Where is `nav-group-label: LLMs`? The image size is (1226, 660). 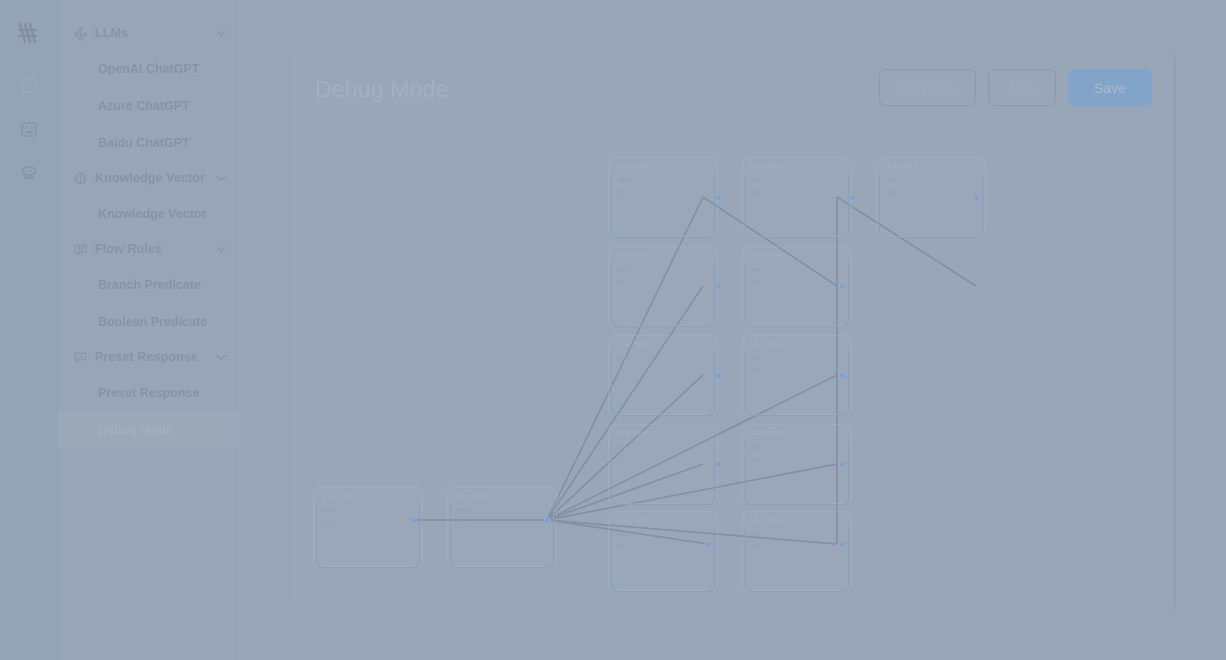 nav-group-label: LLMs is located at coordinates (112, 33).